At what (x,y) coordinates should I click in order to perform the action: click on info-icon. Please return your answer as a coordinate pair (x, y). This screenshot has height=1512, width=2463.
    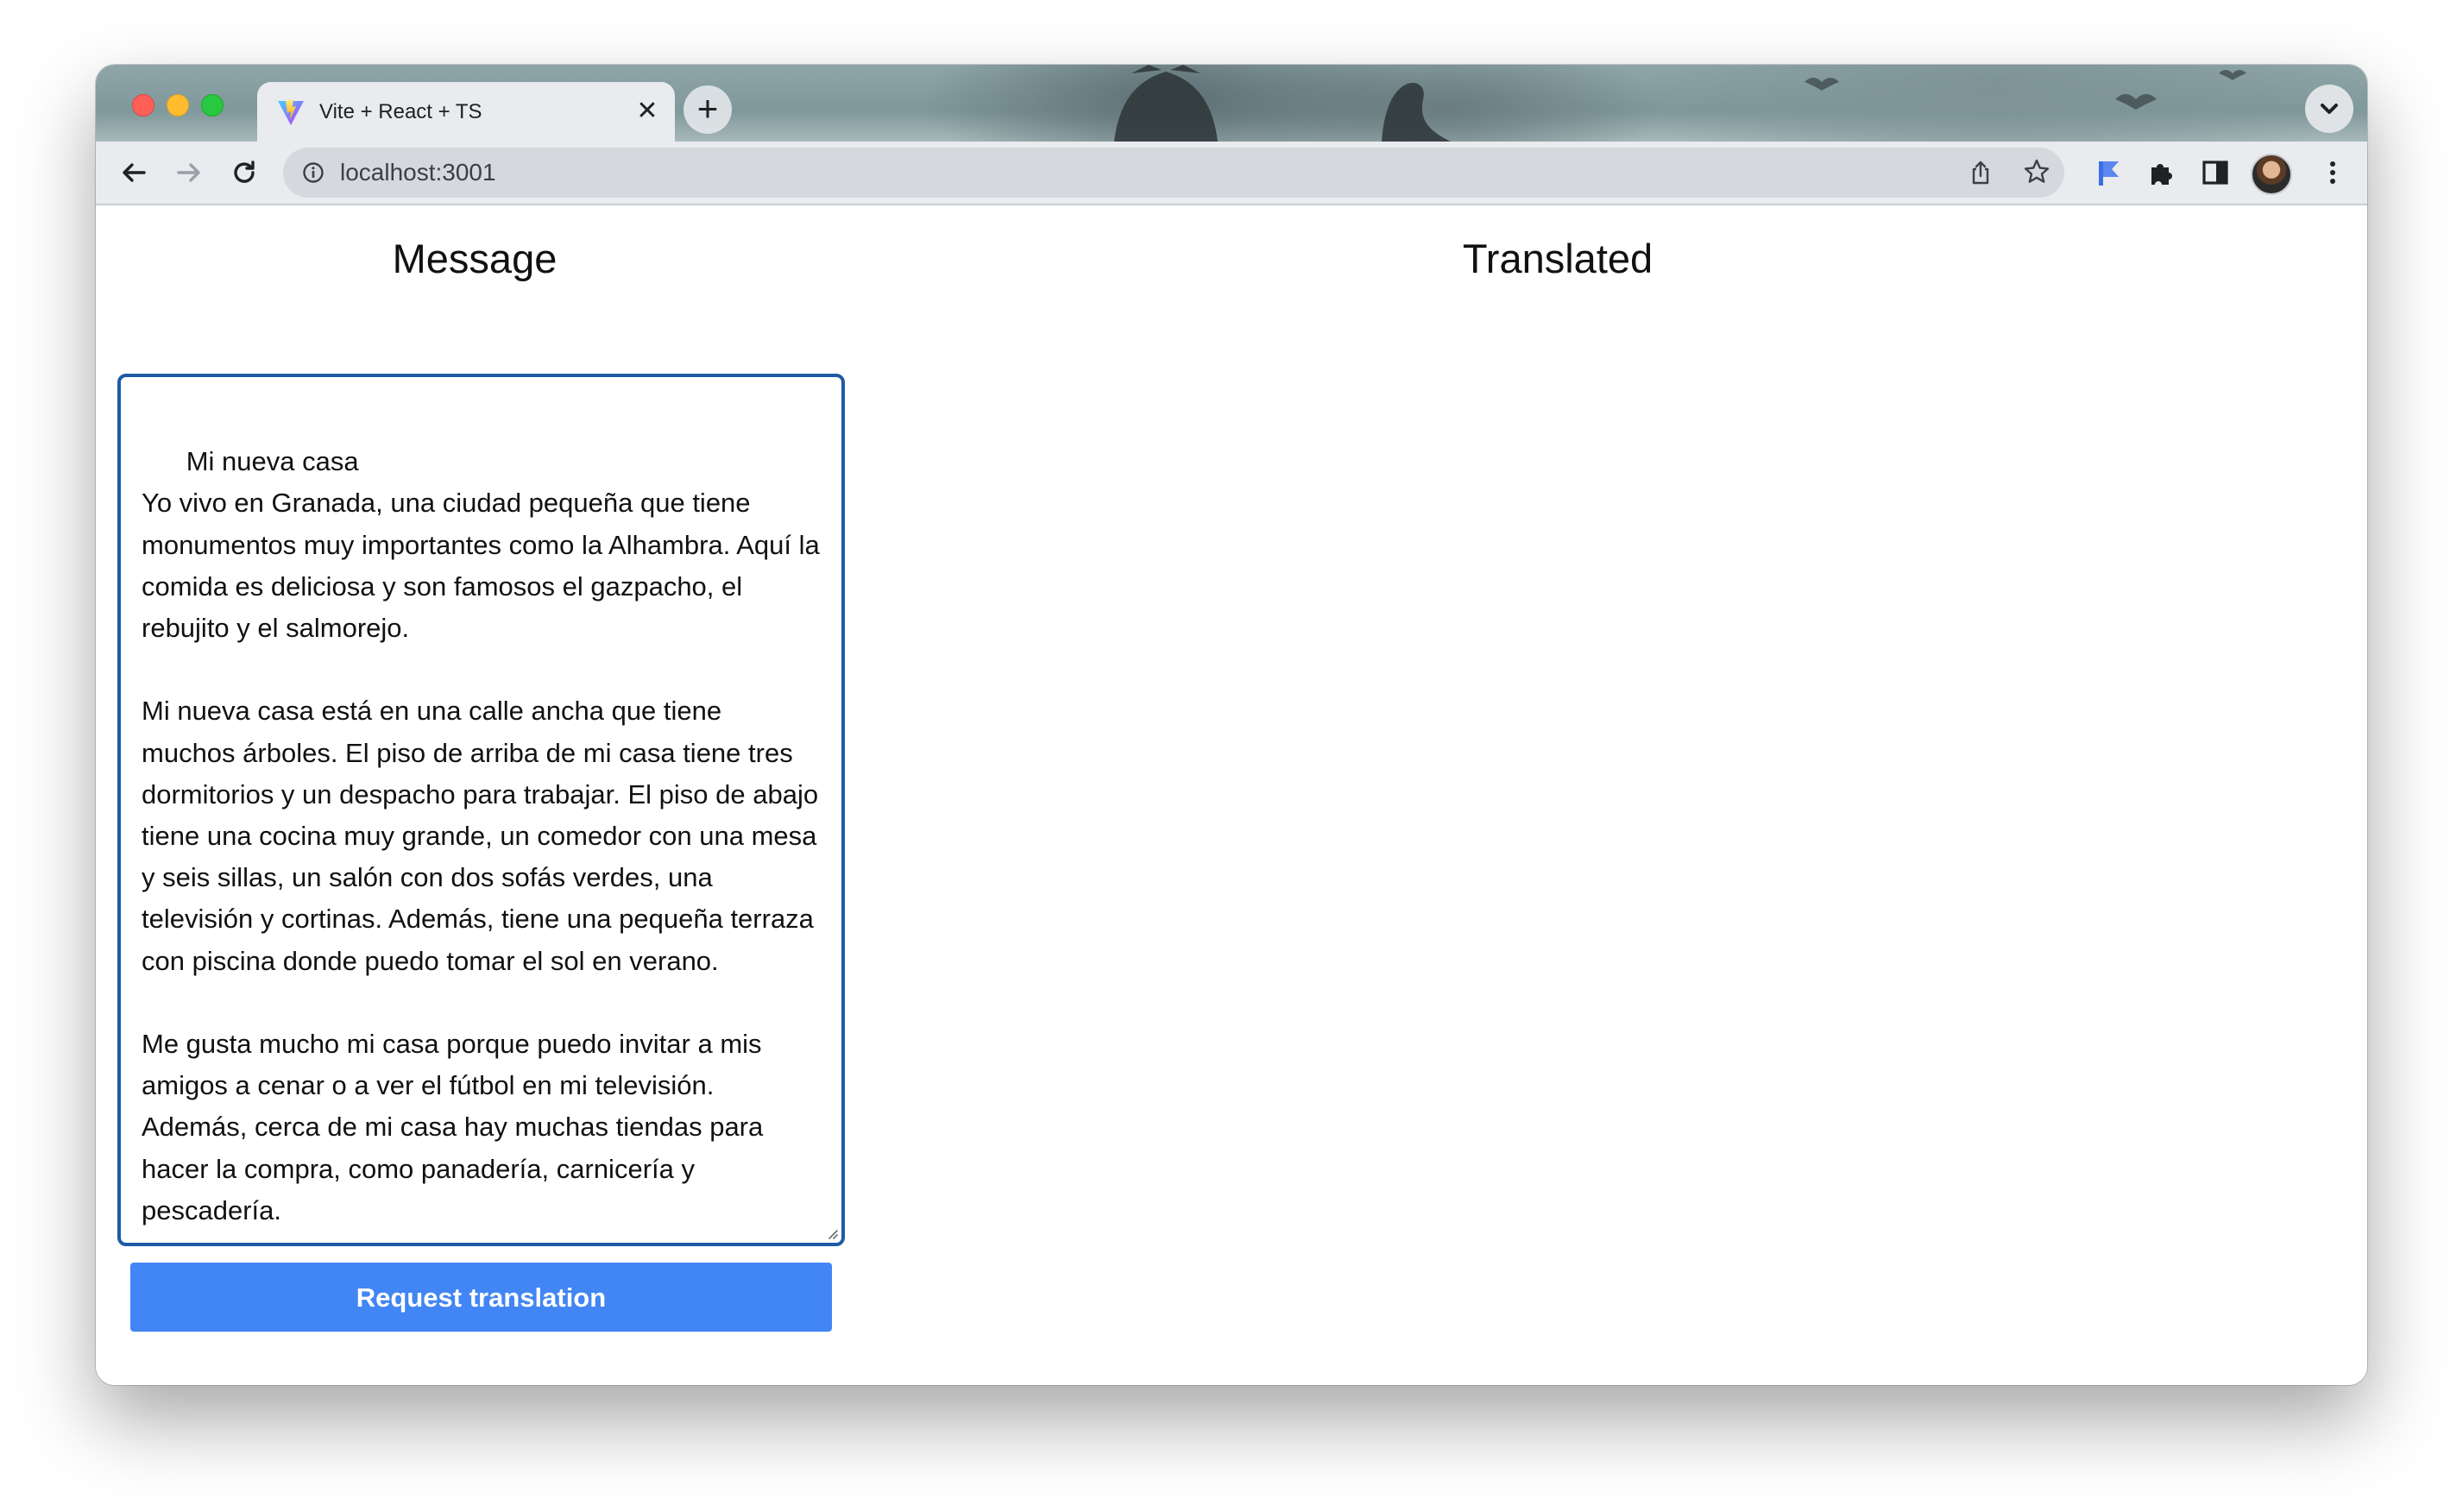
    Looking at the image, I should click on (313, 173).